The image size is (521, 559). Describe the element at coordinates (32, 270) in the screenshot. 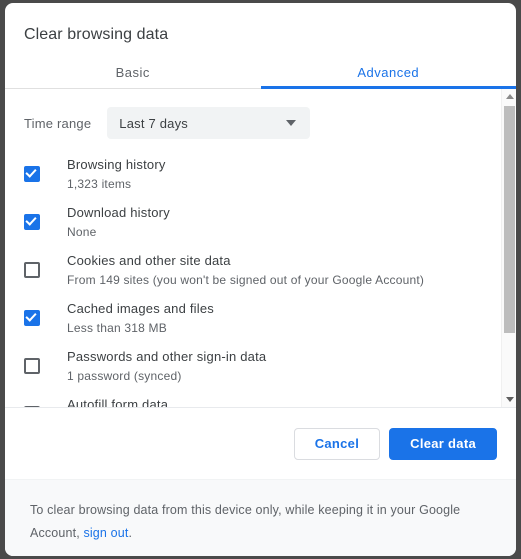

I see `checkbox-cookies` at that location.